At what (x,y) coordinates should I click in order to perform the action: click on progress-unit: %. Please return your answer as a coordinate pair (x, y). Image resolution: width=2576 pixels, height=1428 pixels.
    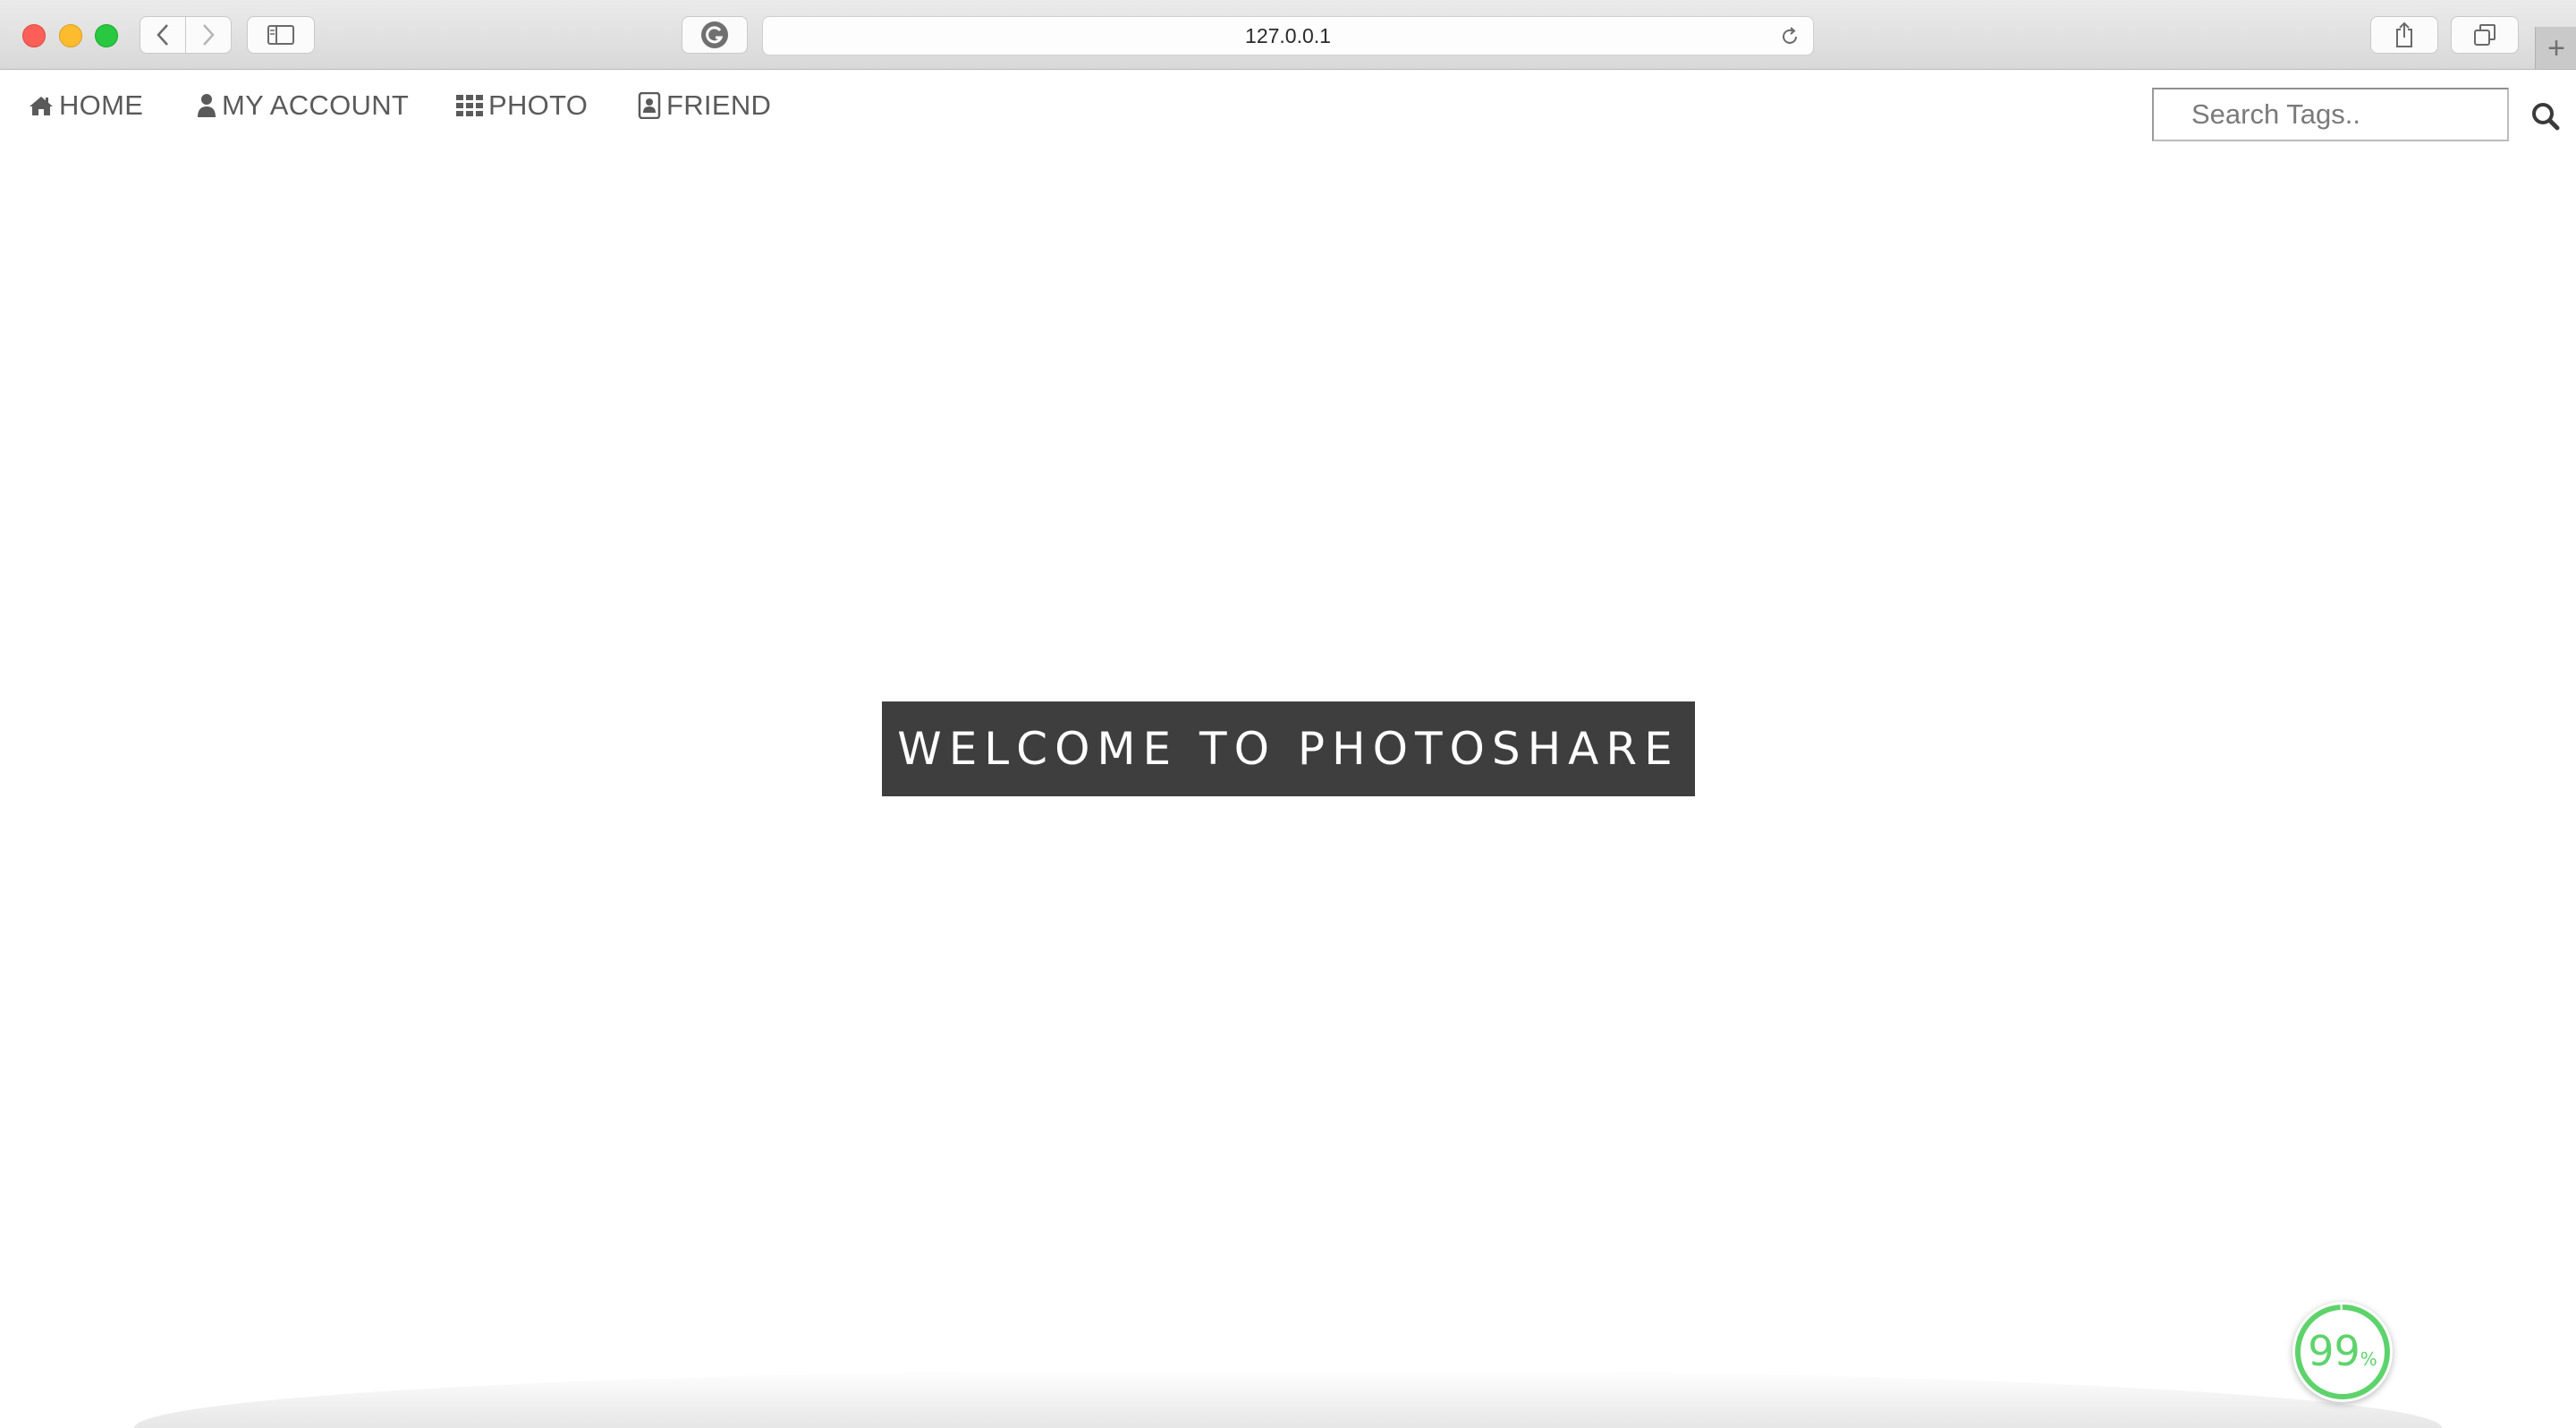
    Looking at the image, I should click on (2368, 1359).